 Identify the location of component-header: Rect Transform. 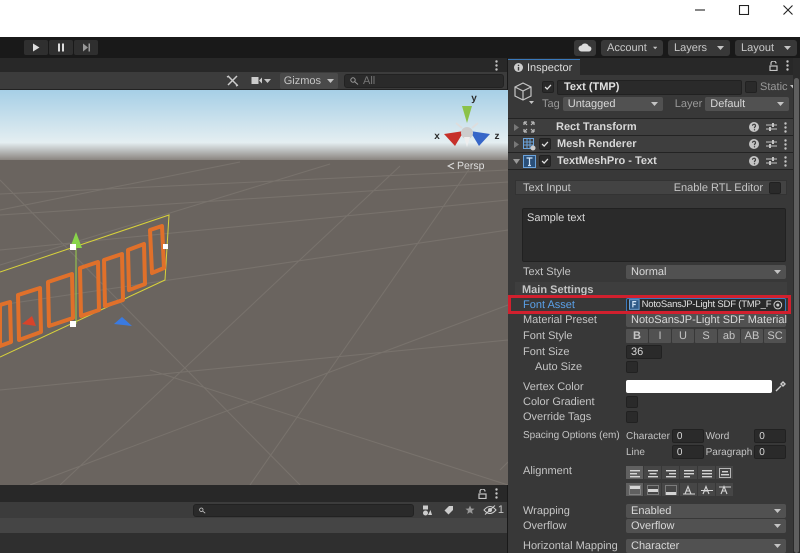
(650, 127).